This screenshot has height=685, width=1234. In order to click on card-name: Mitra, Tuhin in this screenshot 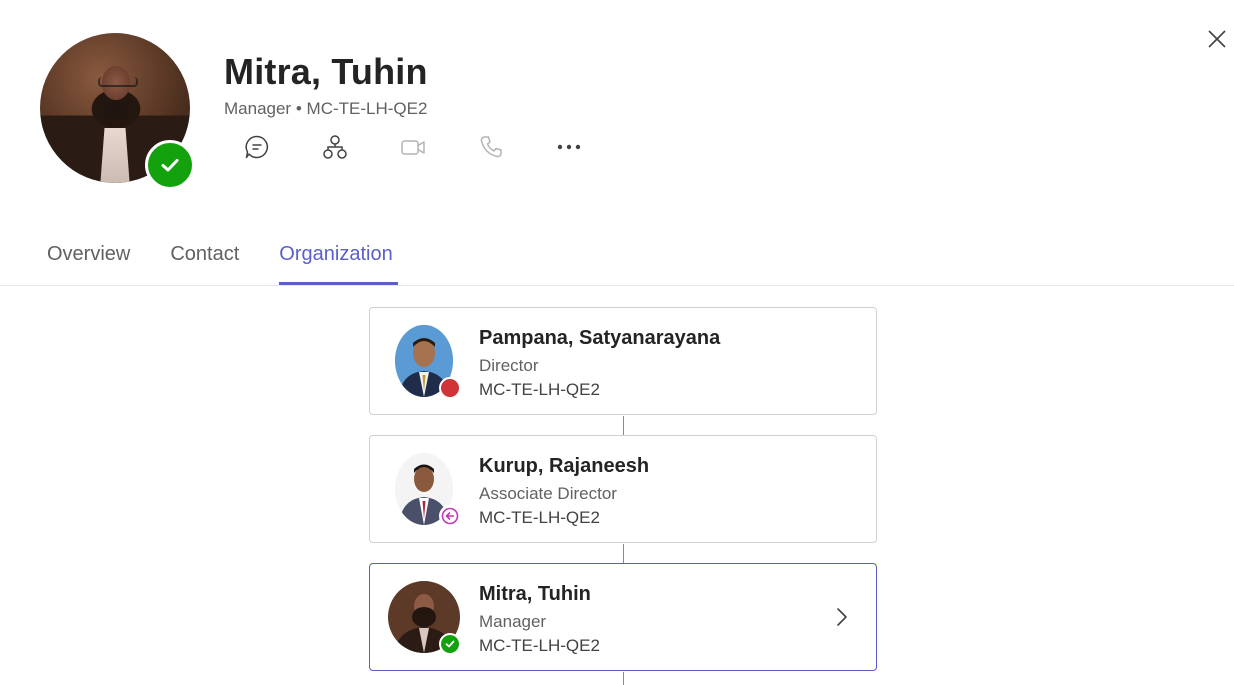, I will do `click(535, 594)`.